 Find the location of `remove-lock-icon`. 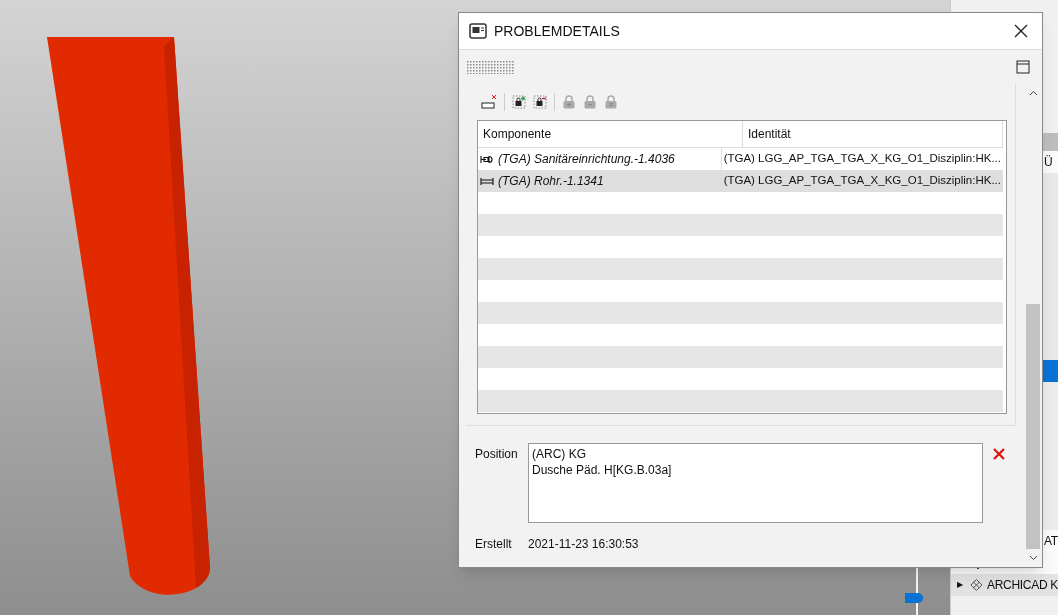

remove-lock-icon is located at coordinates (540, 102).